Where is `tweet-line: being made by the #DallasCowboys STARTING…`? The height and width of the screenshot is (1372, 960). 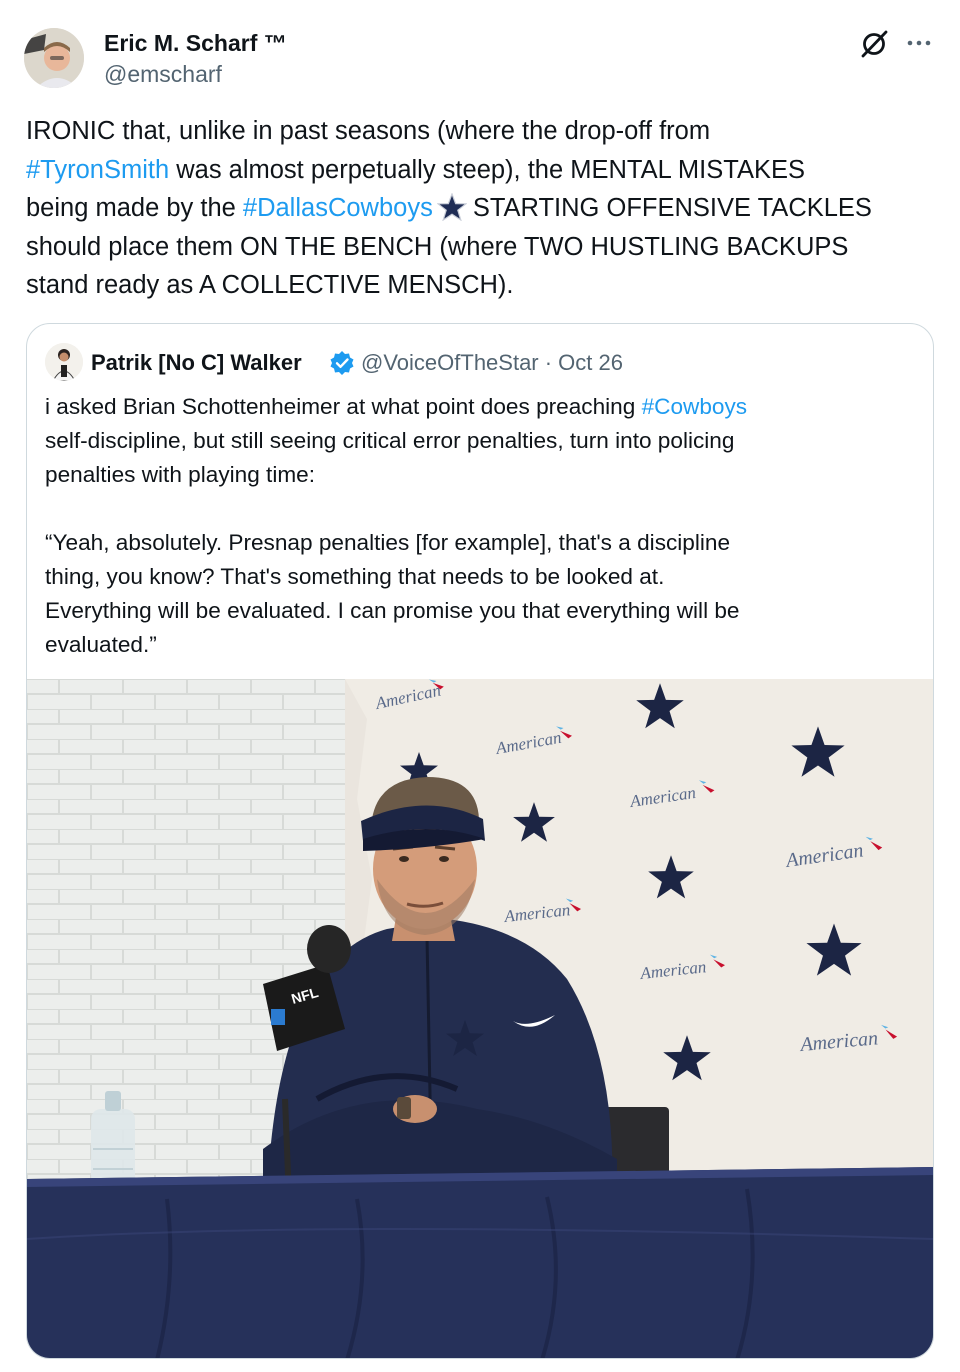 tweet-line: being made by the #DallasCowboys STARTING… is located at coordinates (449, 207).